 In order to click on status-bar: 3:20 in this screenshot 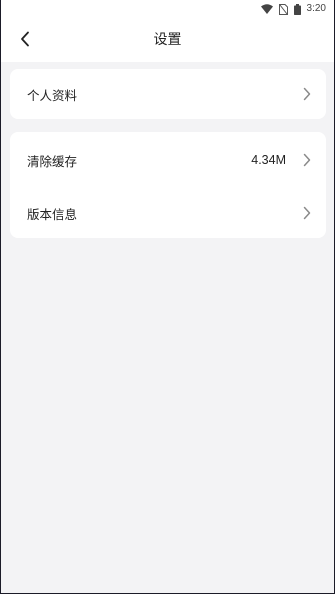, I will do `click(167, 9)`.